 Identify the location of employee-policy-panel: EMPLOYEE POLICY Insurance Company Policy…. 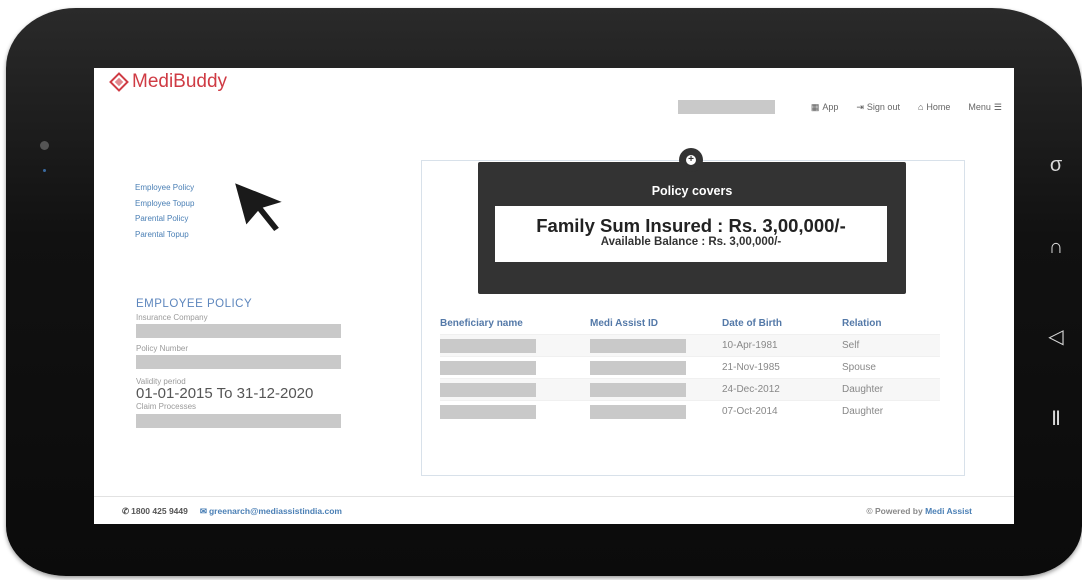
(241, 363).